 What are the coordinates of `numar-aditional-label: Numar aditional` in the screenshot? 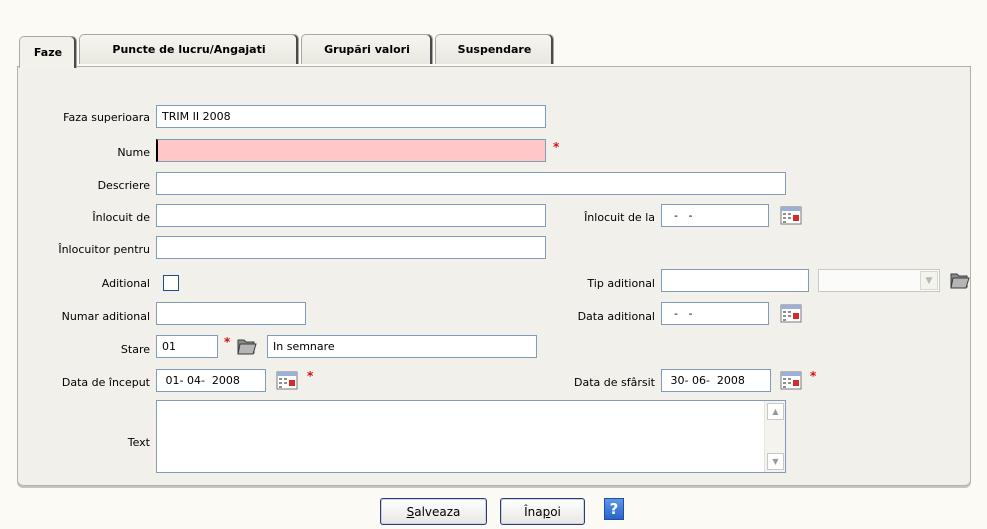 It's located at (105, 316).